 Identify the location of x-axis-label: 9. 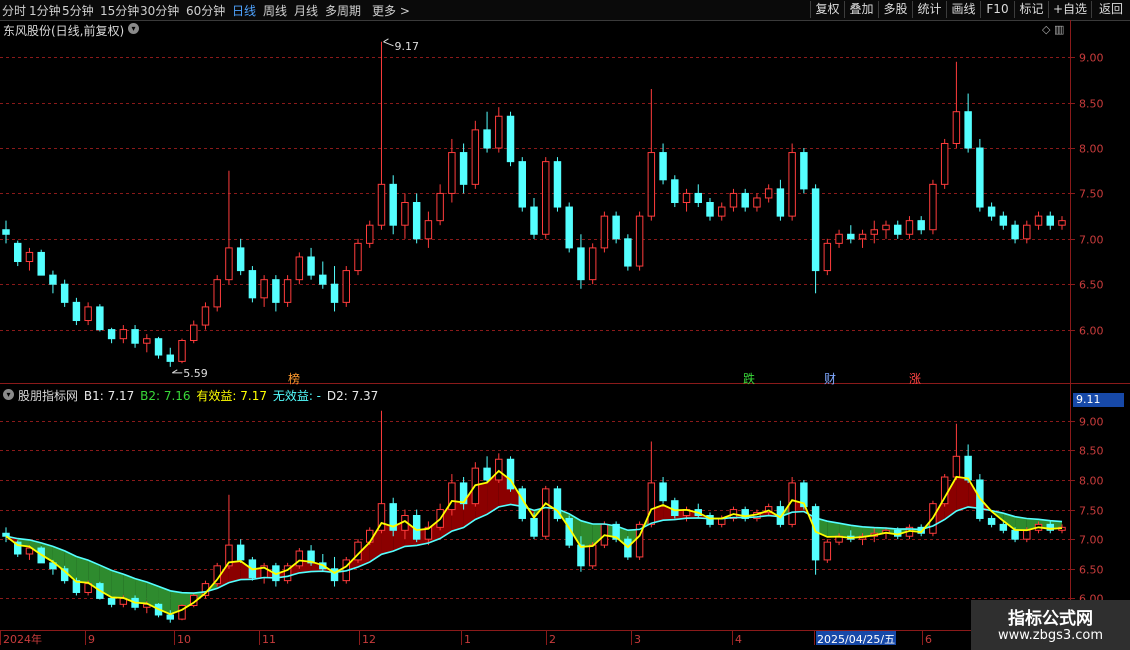
(91, 639).